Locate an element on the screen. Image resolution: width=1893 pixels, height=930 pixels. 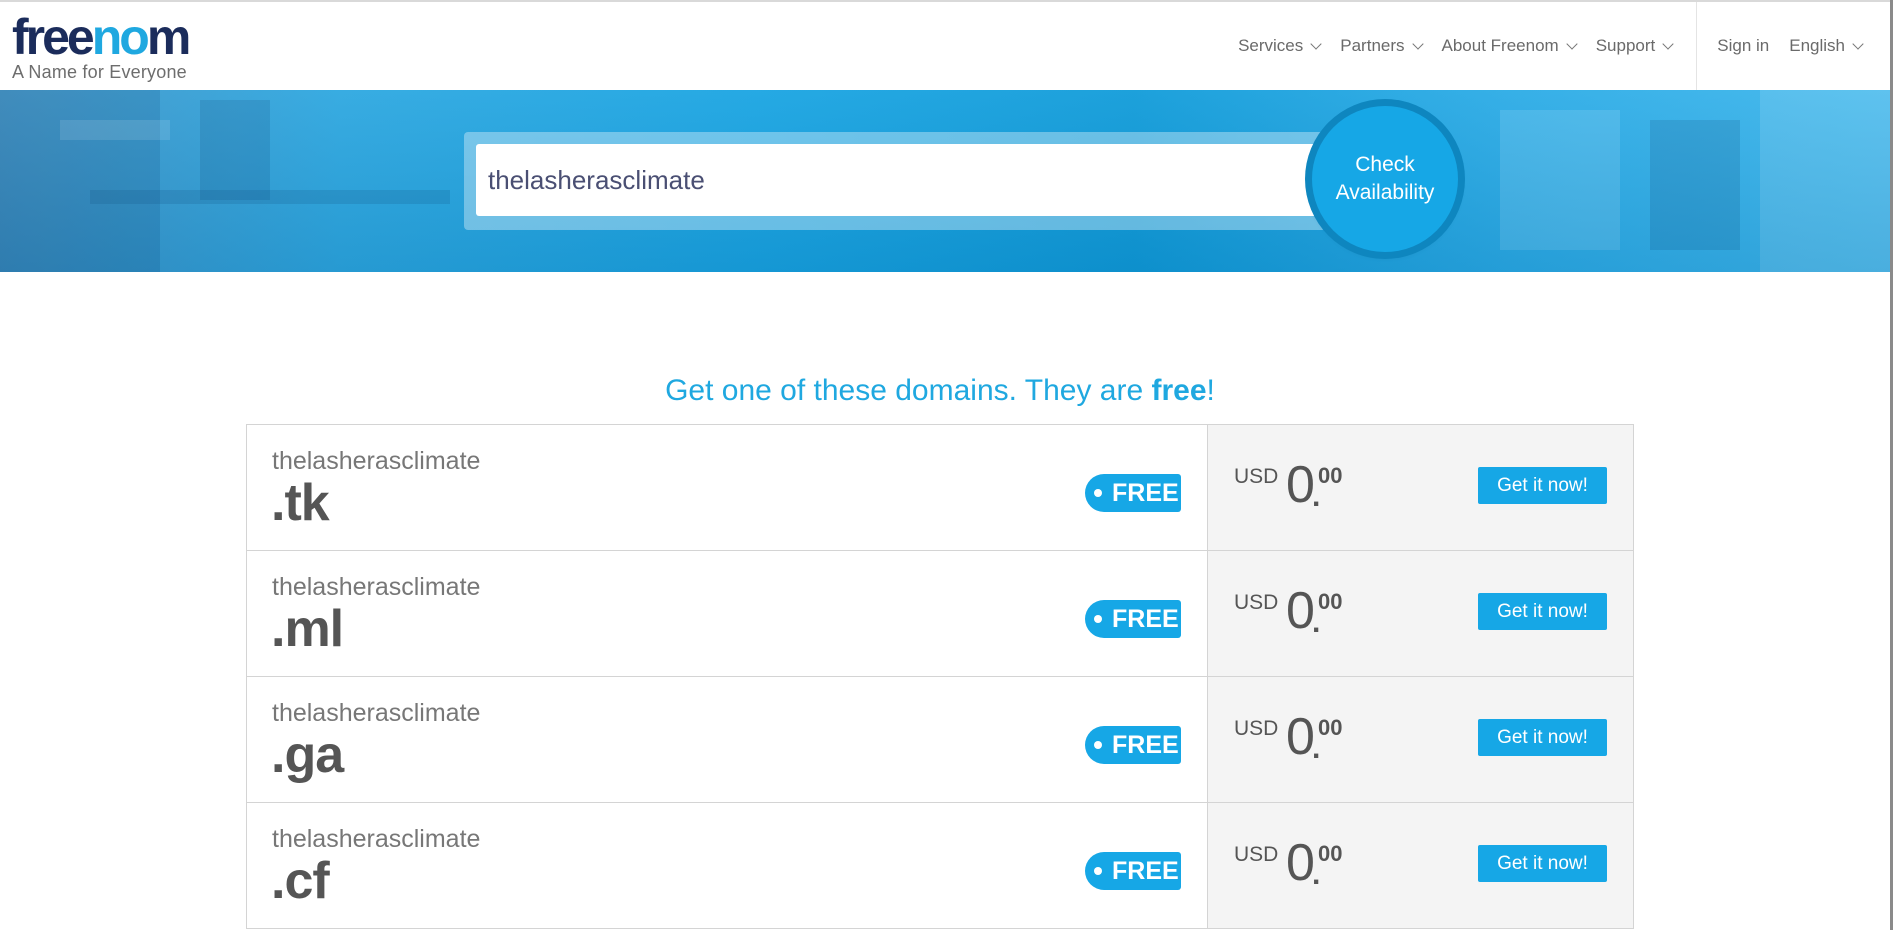
nav-services: Services is located at coordinates (1280, 46).